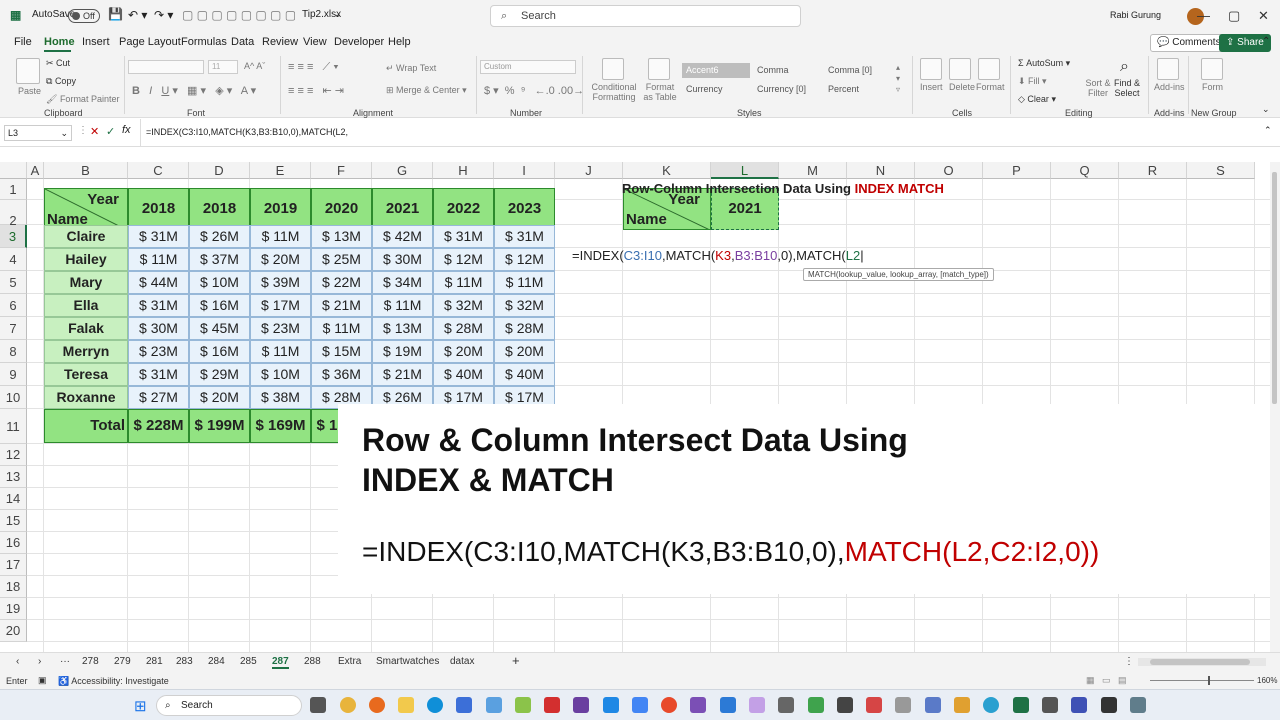 The height and width of the screenshot is (720, 1280). I want to click on column-header-i: I, so click(524, 170).